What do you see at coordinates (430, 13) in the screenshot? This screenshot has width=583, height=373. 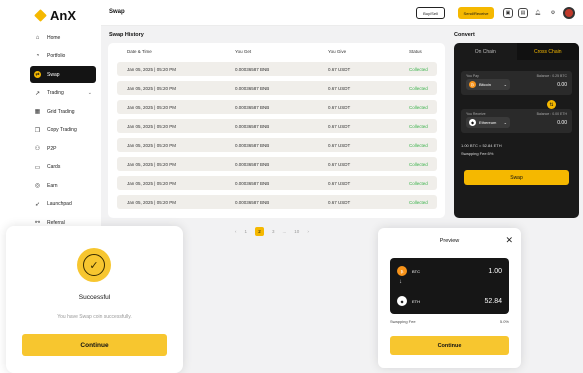 I see `buy-sell-button: Buy/Sell` at bounding box center [430, 13].